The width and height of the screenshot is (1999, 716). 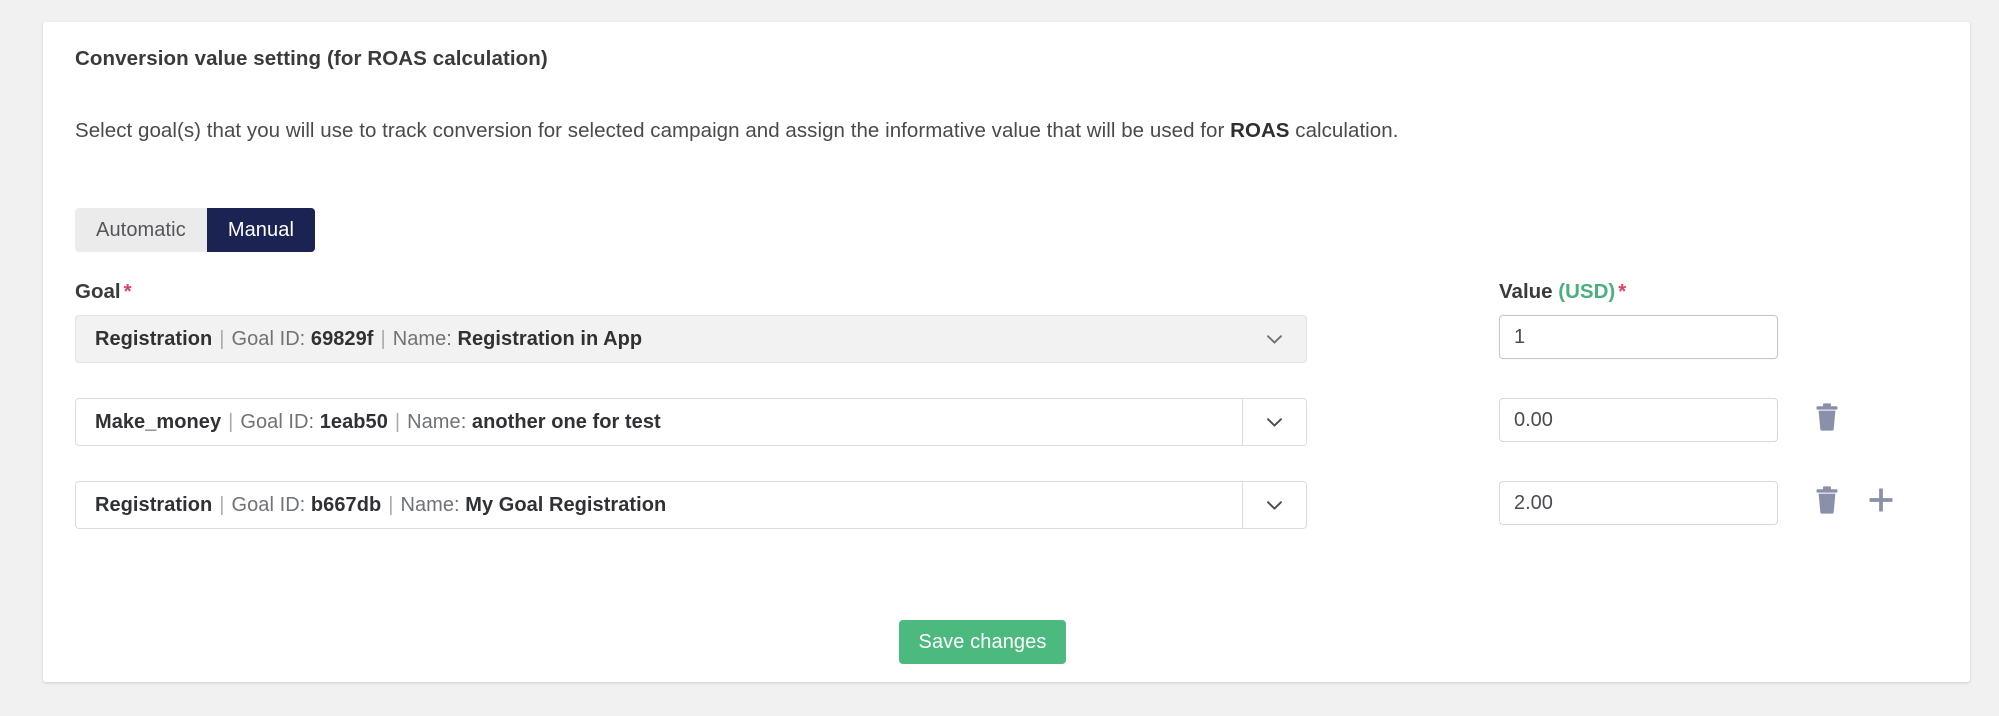 What do you see at coordinates (127, 291) in the screenshot?
I see `goal-required-asterisk: *` at bounding box center [127, 291].